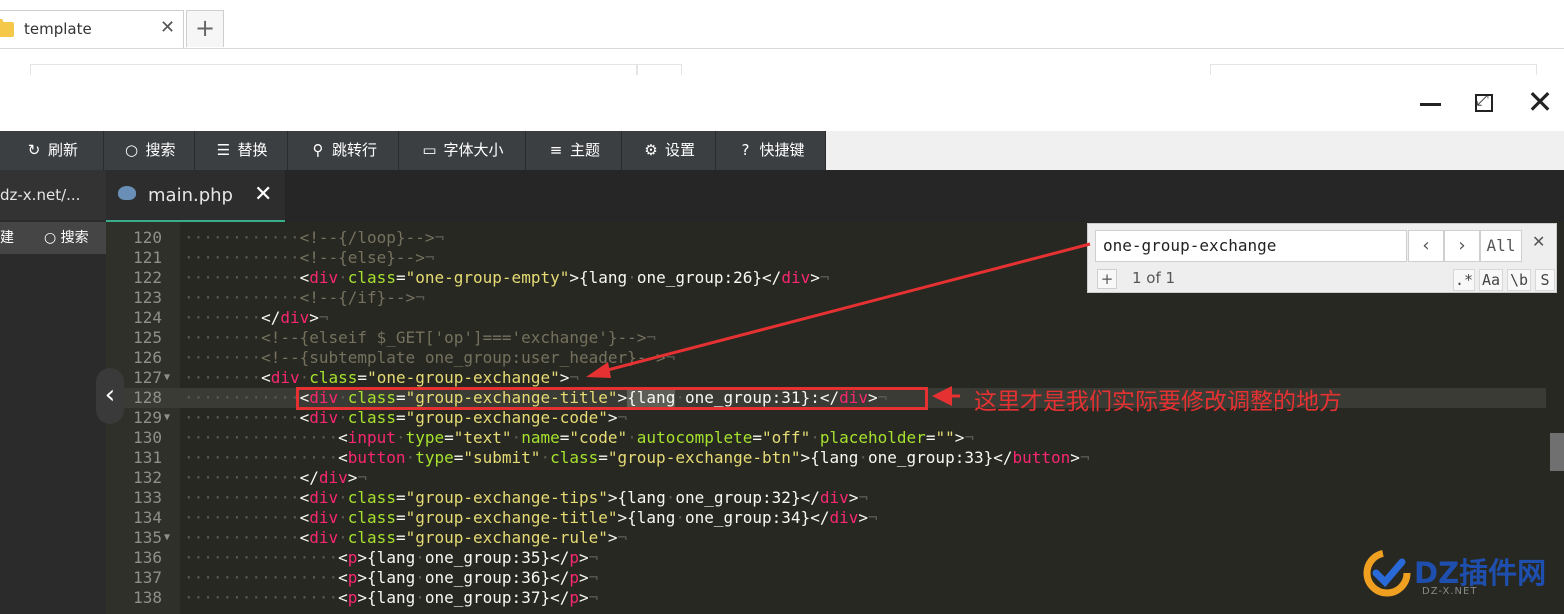  I want to click on search-button: ○ 搜索, so click(149, 150).